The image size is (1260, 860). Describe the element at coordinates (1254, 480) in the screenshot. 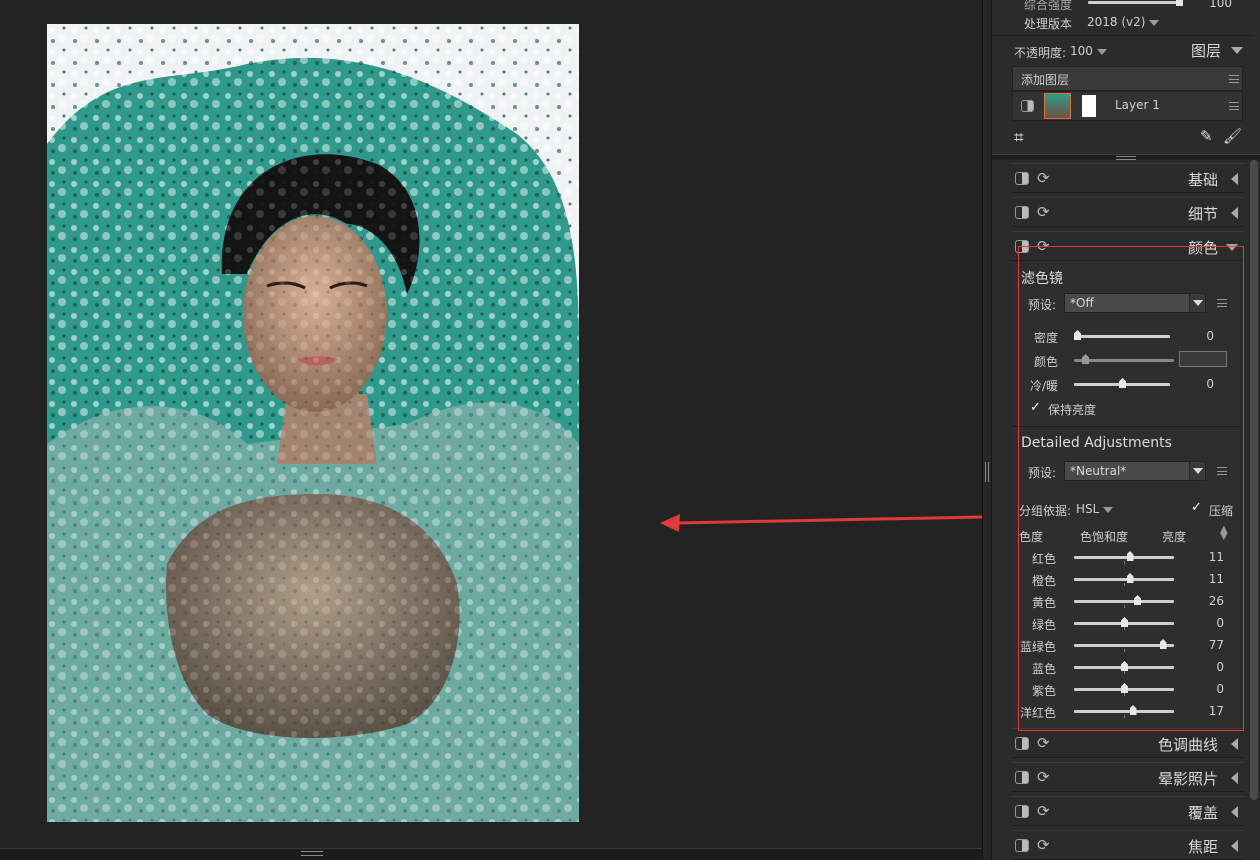

I see `panel-scrollbar` at that location.